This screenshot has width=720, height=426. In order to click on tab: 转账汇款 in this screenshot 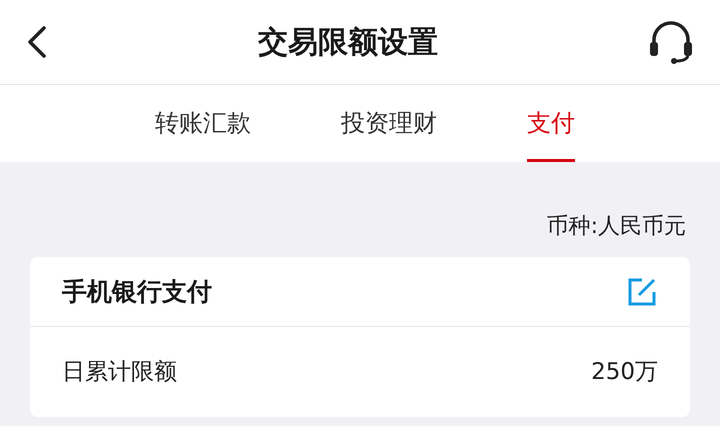, I will do `click(203, 123)`.